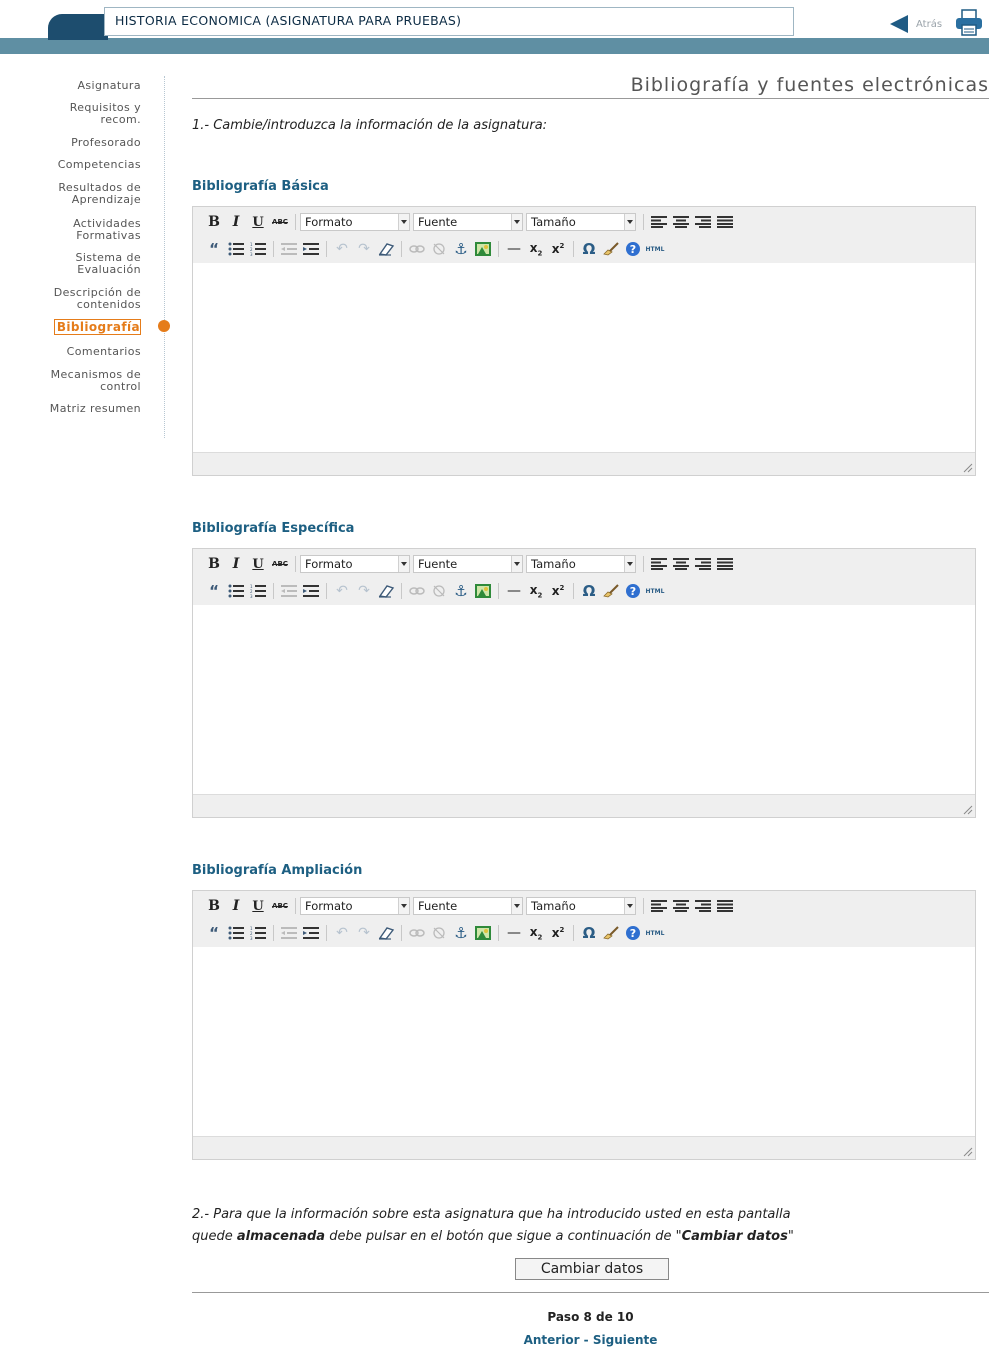 The height and width of the screenshot is (1358, 989). What do you see at coordinates (552, 1340) in the screenshot?
I see `prev-link: Anterior` at bounding box center [552, 1340].